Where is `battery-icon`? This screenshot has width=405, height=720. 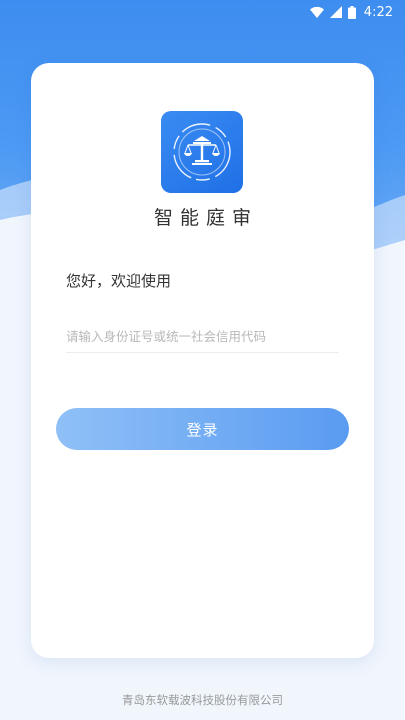 battery-icon is located at coordinates (351, 12).